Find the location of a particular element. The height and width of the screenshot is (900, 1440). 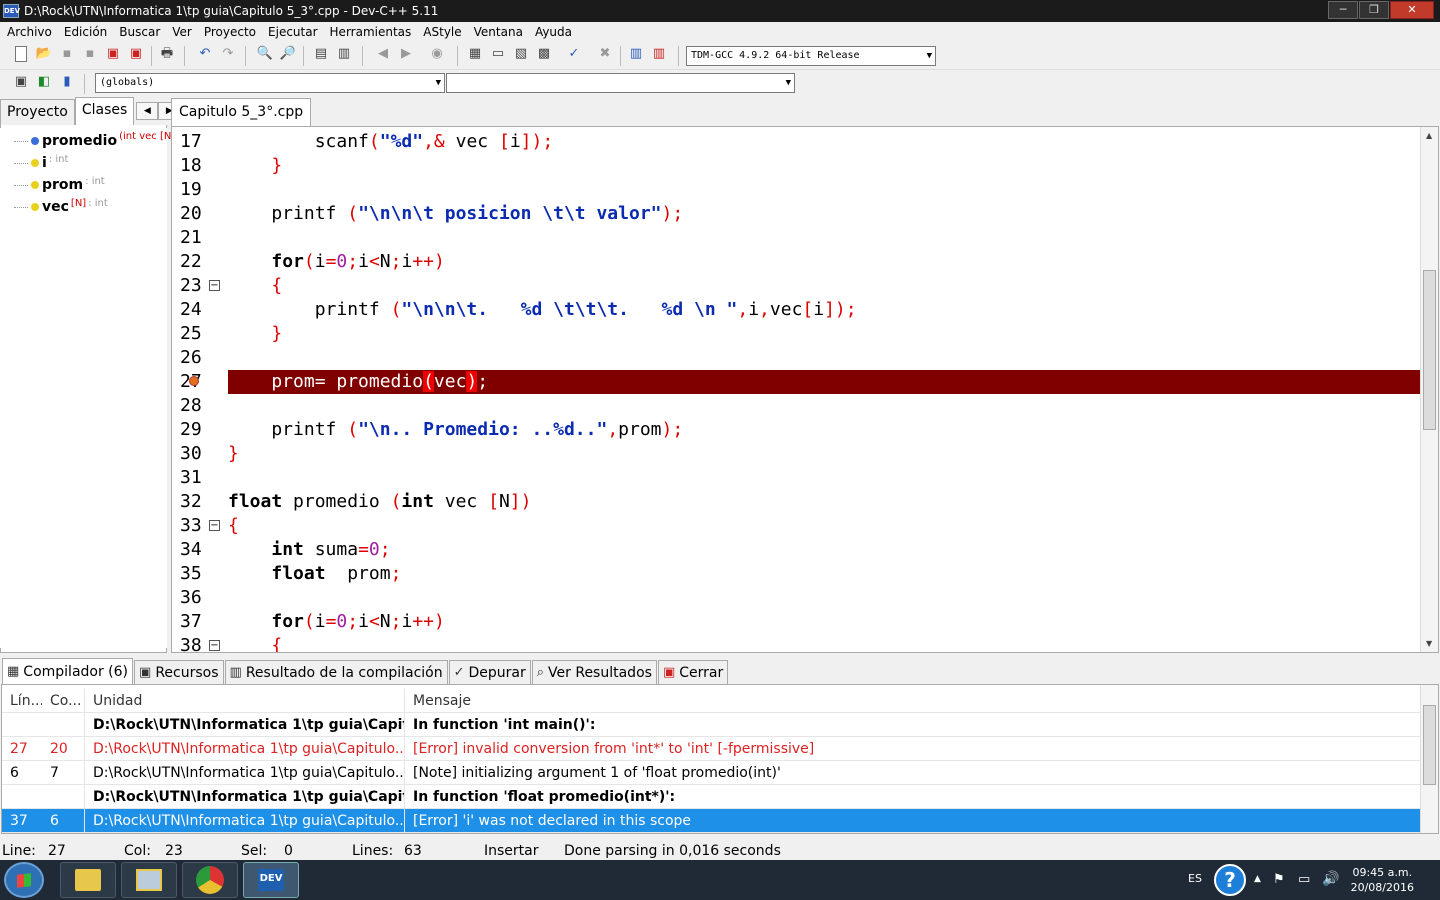

compiler-select: TDM-GCC 4.9.2 64-bit Release ▼ is located at coordinates (811, 56).